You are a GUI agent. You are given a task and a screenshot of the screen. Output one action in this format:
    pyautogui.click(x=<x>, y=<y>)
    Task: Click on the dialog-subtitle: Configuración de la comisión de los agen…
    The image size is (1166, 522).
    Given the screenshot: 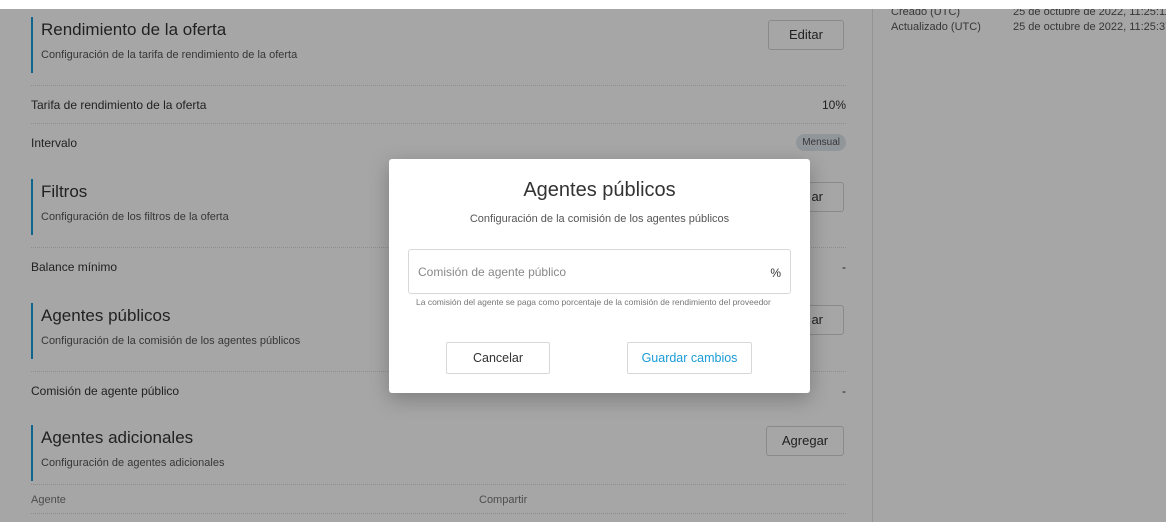 What is the action you would take?
    pyautogui.click(x=599, y=219)
    